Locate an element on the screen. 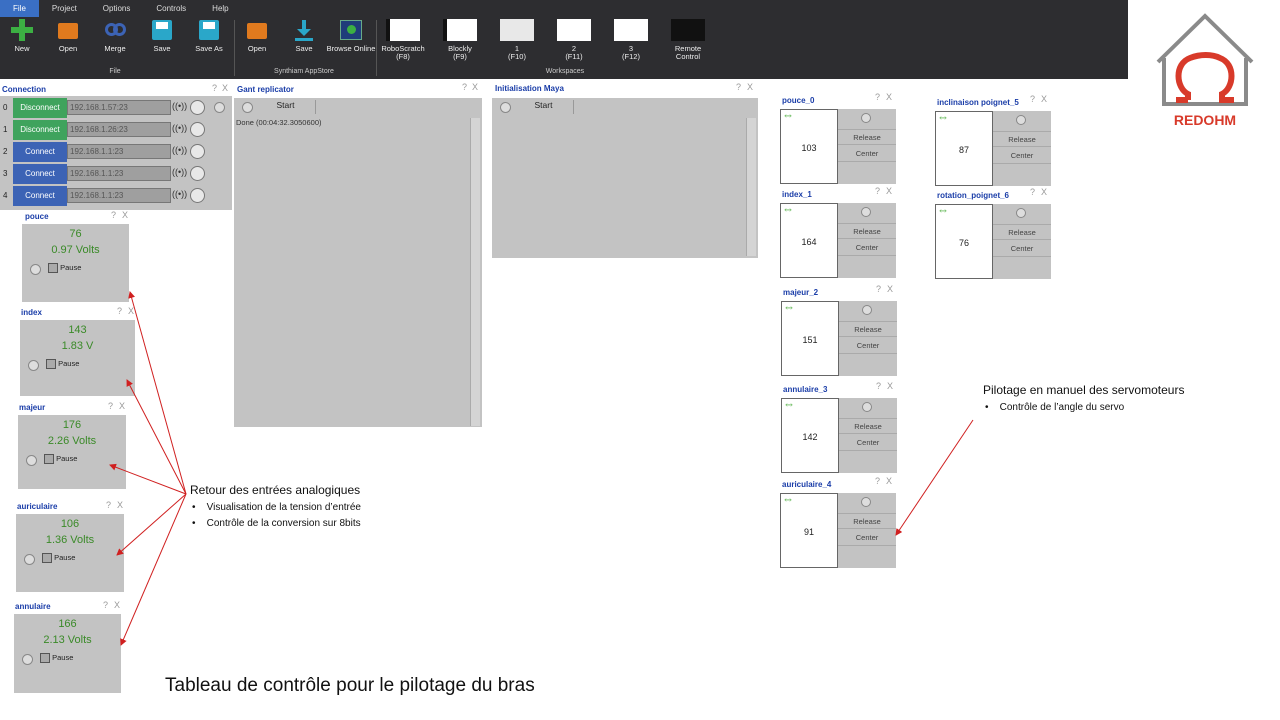 This screenshot has width=1280, height=720. analog-annotation-bullet-1: • Visualisation de la tension d’entrée is located at coordinates (276, 507).